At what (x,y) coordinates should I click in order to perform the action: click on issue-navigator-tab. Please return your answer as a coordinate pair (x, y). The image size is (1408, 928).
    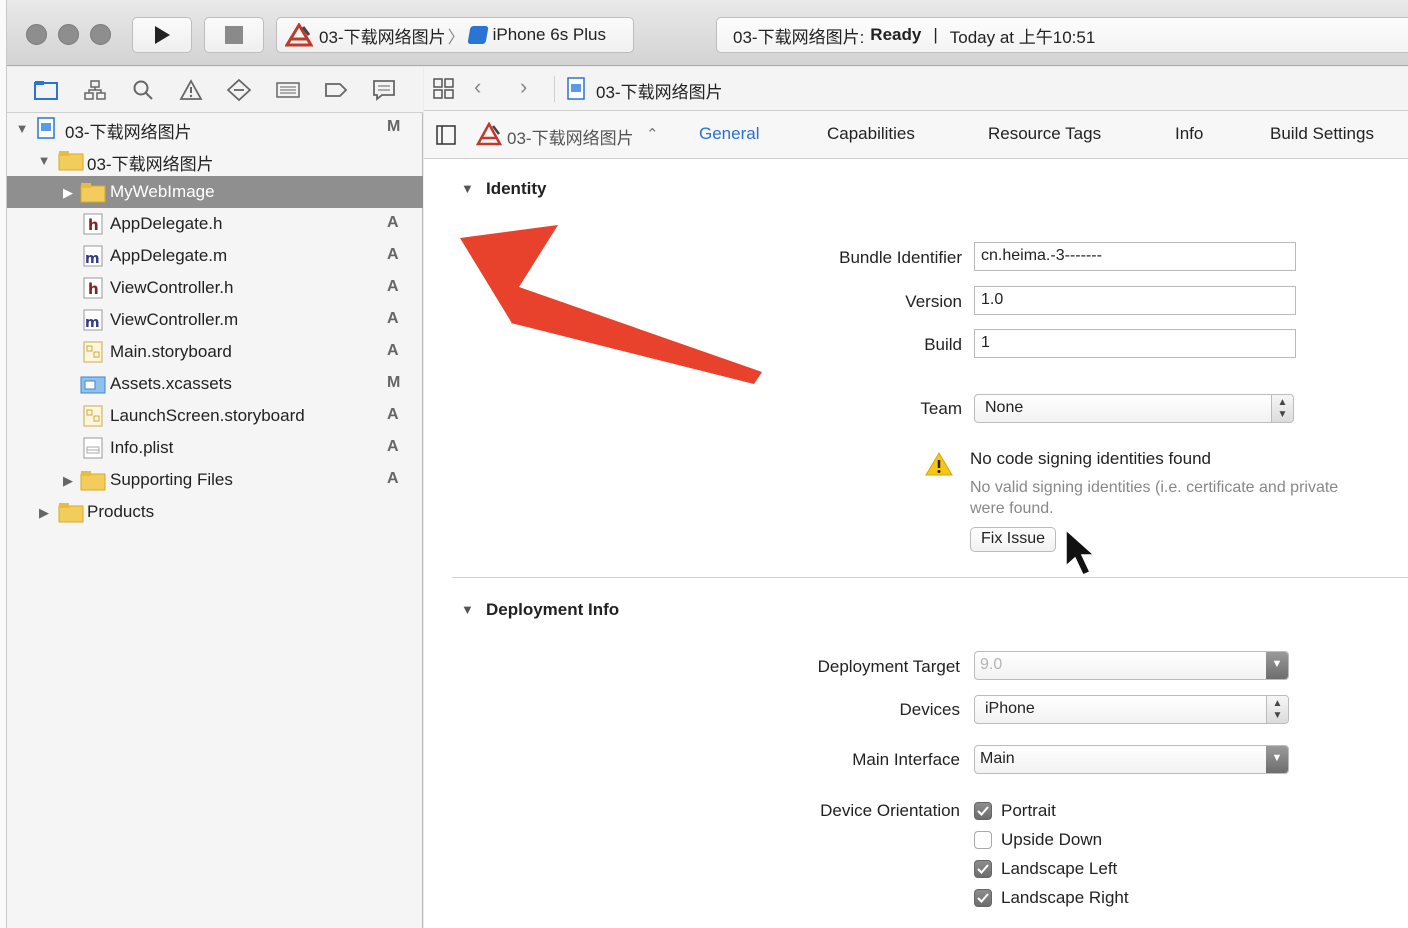
    Looking at the image, I should click on (191, 90).